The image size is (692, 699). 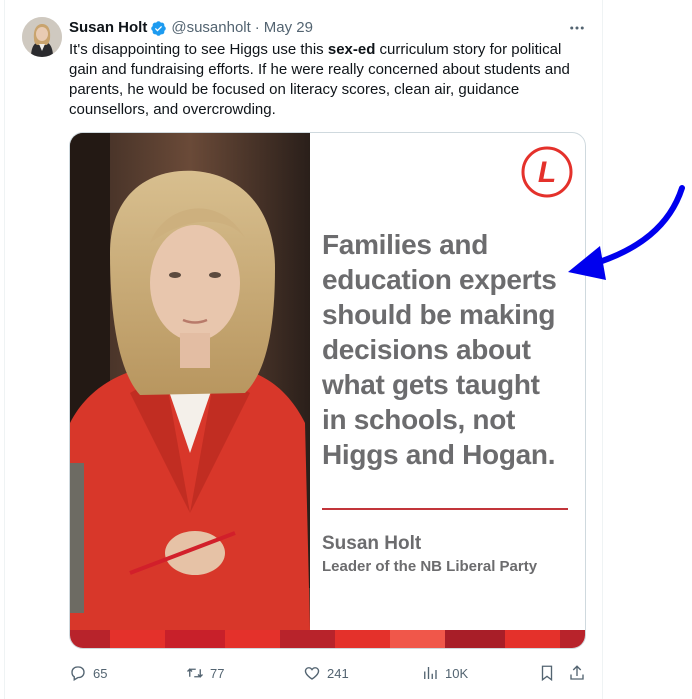 What do you see at coordinates (444, 673) in the screenshot?
I see `views-button: 10K` at bounding box center [444, 673].